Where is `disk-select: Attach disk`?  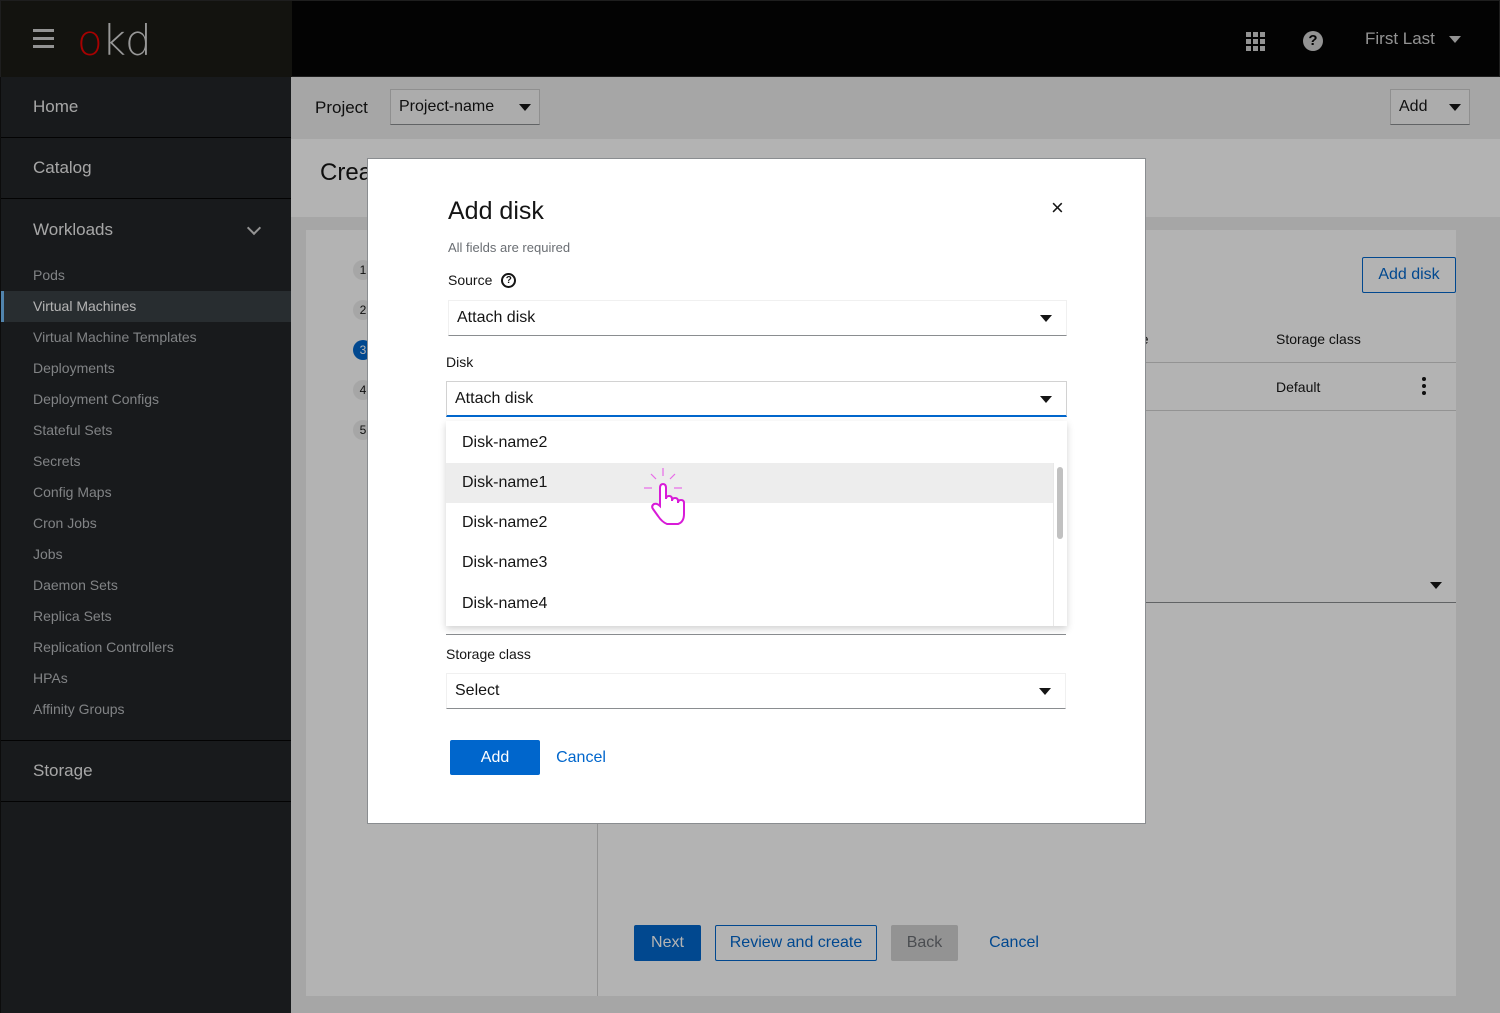
disk-select: Attach disk is located at coordinates (756, 399).